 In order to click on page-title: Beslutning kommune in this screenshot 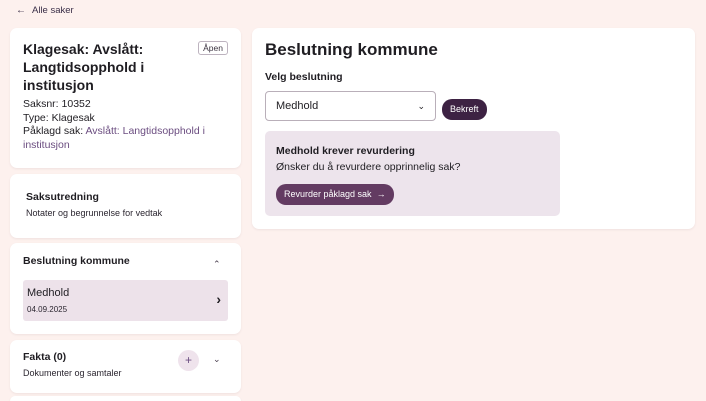, I will do `click(351, 49)`.